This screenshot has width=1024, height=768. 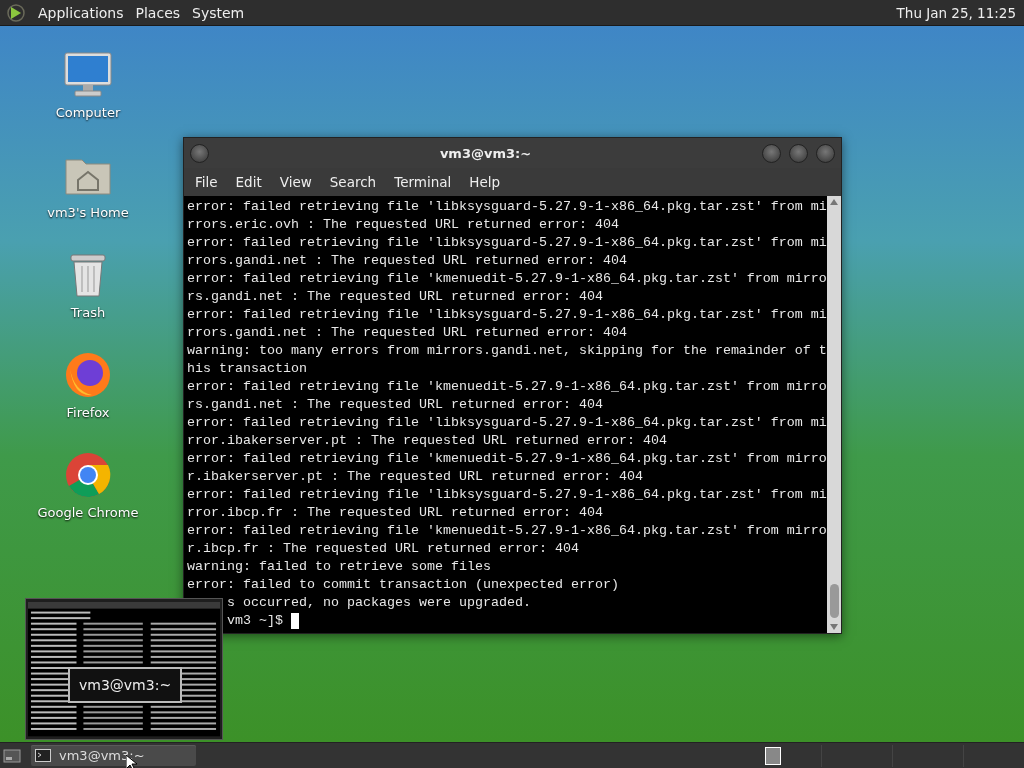 I want to click on panel-menu: System, so click(x=218, y=12).